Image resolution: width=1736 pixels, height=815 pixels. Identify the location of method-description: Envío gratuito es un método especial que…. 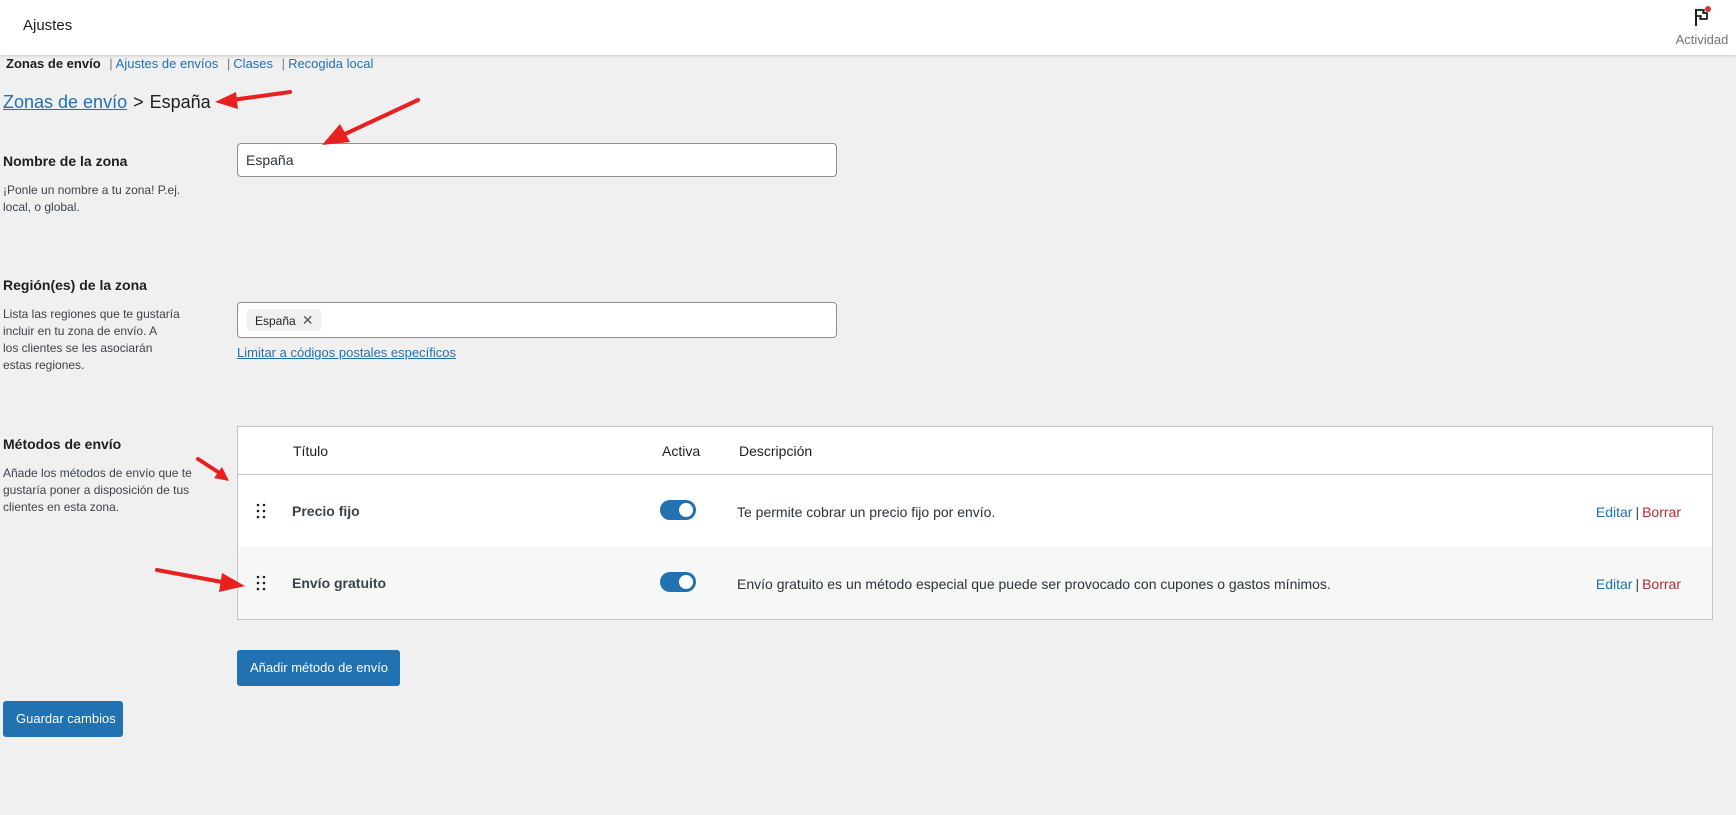
(1034, 584).